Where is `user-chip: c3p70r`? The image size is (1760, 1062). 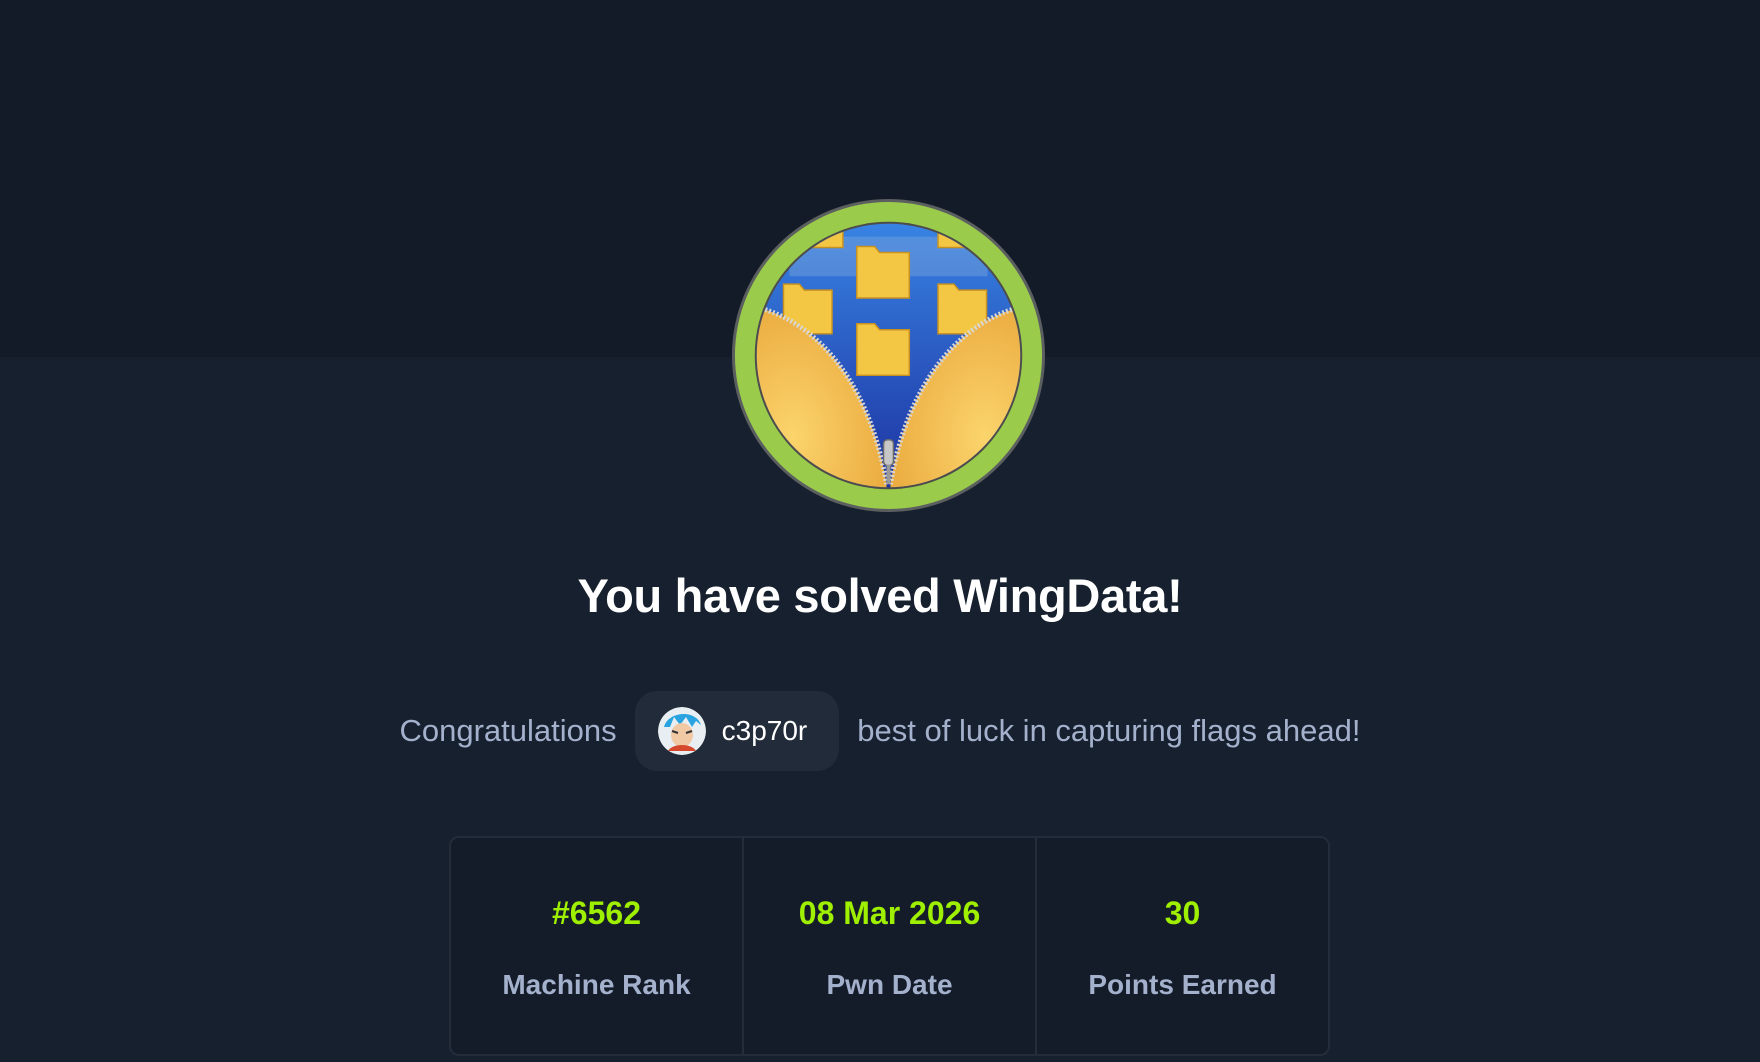 user-chip: c3p70r is located at coordinates (737, 731).